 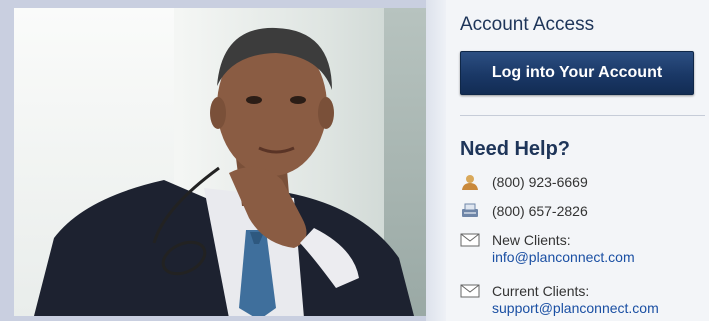 What do you see at coordinates (527, 24) in the screenshot?
I see `account-access-heading: Account Access` at bounding box center [527, 24].